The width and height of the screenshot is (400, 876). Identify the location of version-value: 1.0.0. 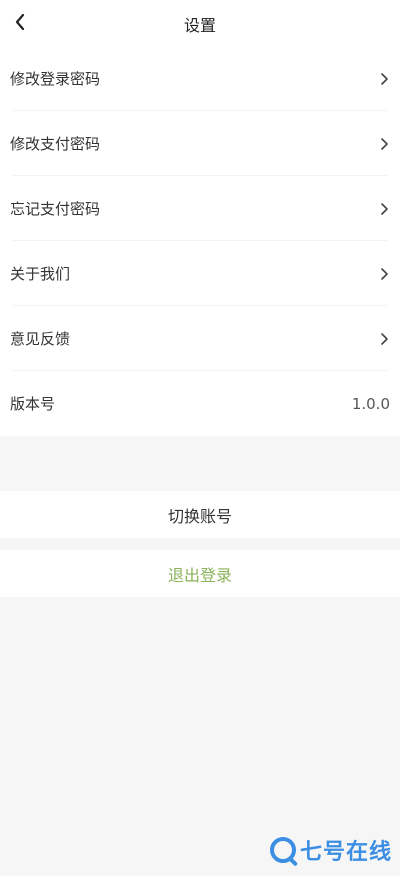
(370, 403).